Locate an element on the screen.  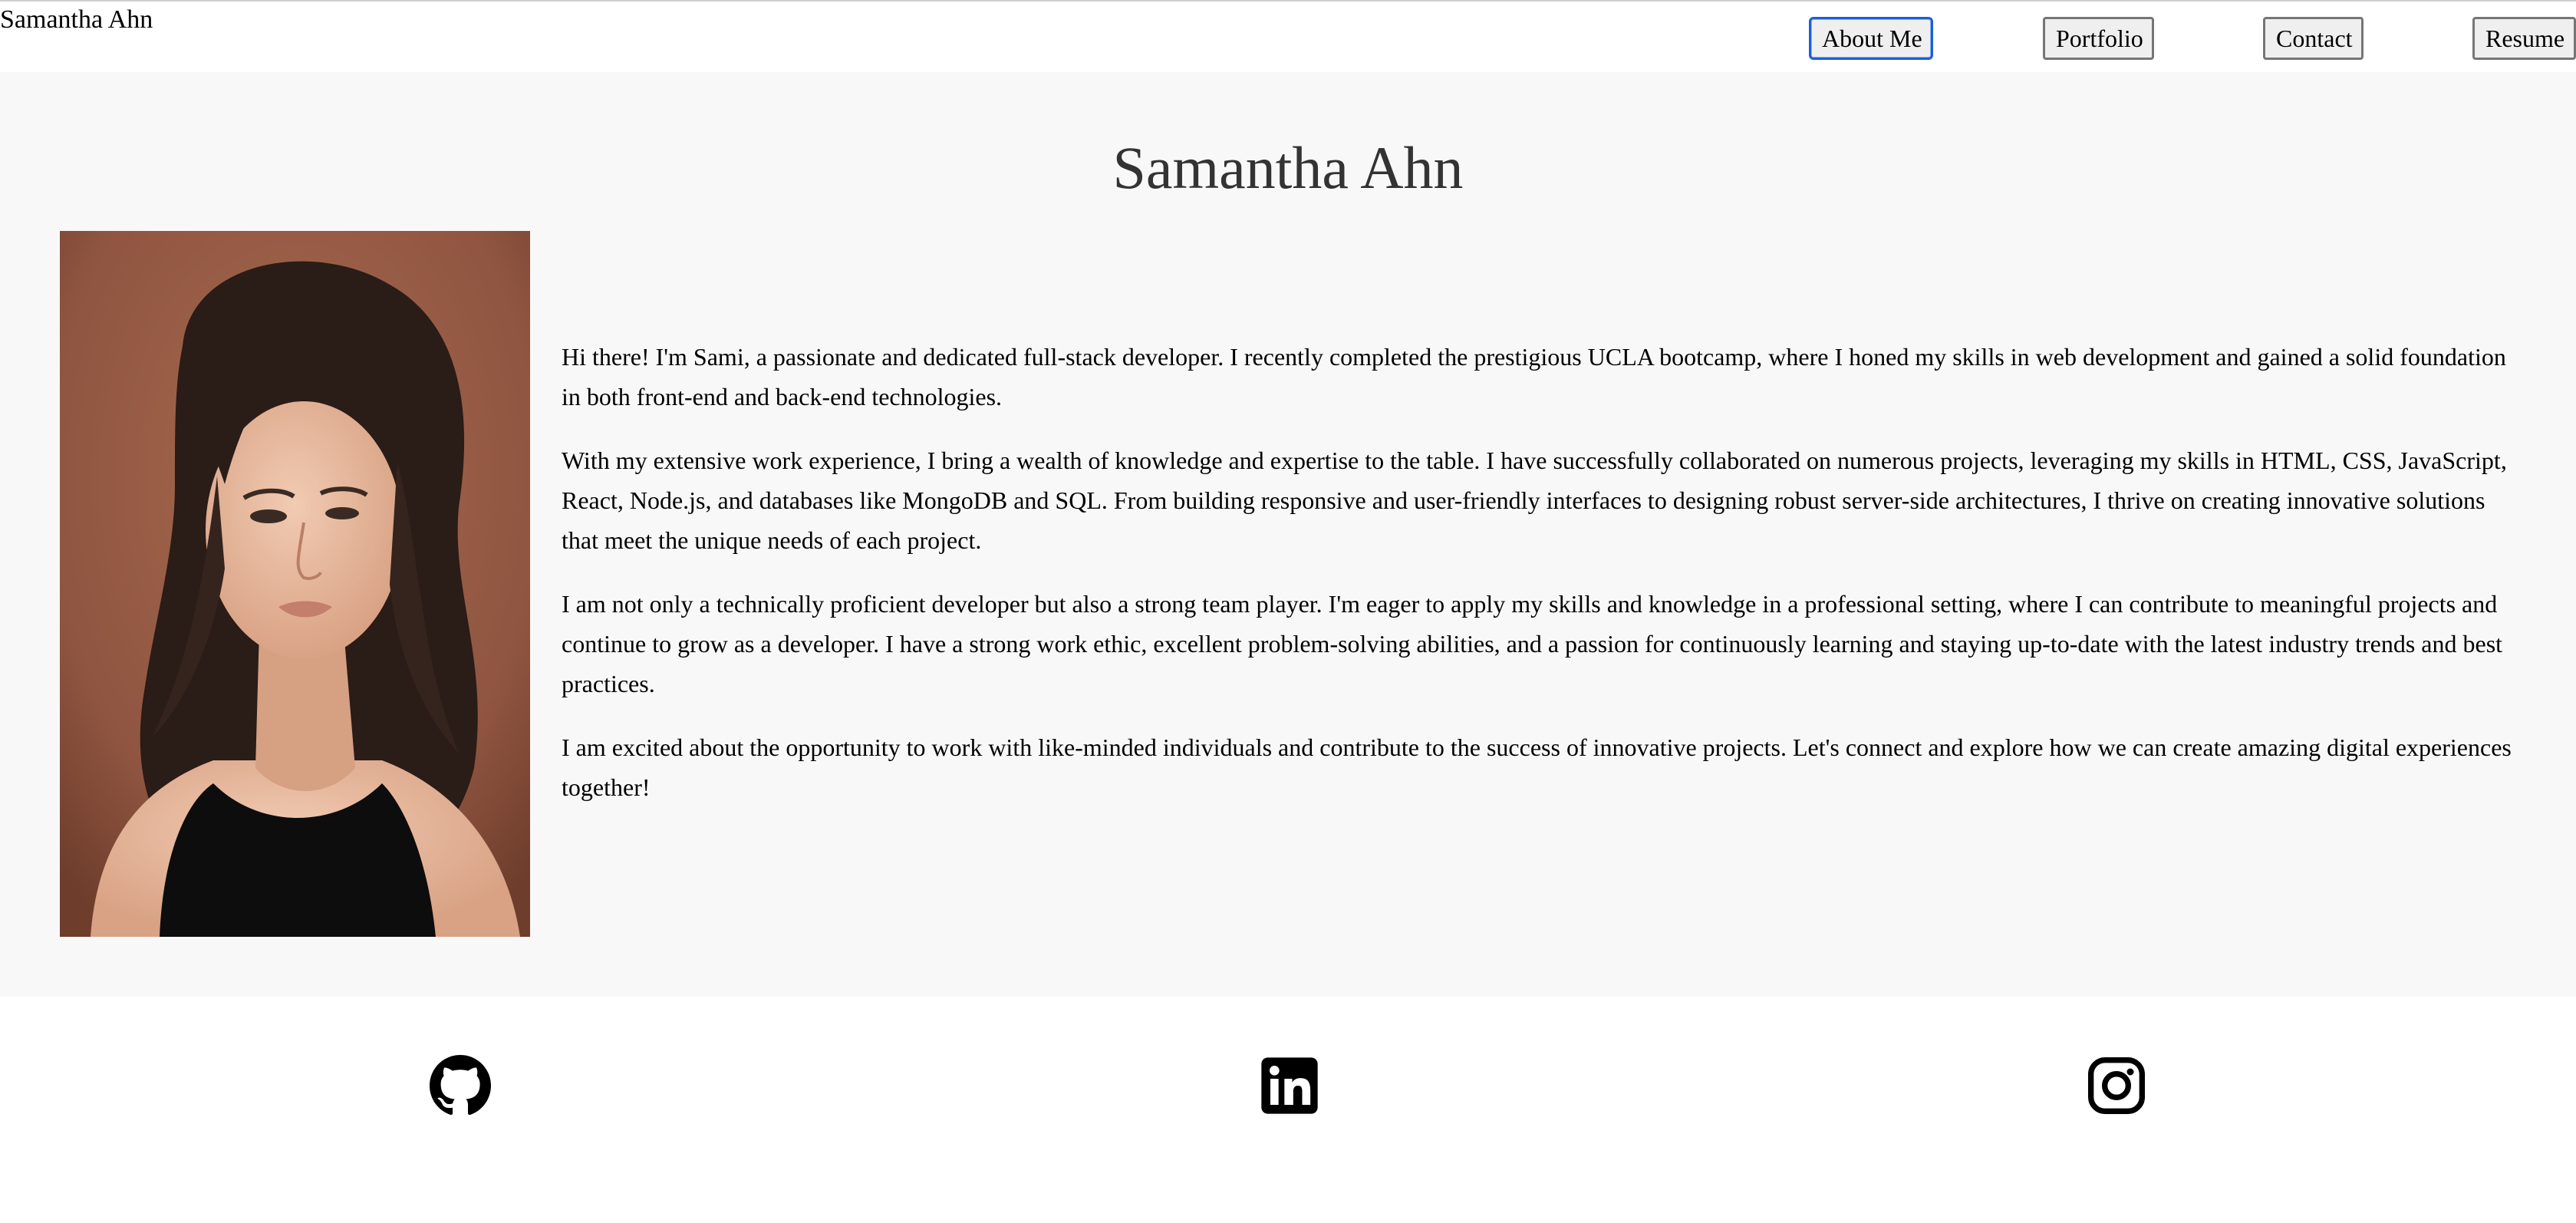
brand-name: Samantha Ahn is located at coordinates (76, 19).